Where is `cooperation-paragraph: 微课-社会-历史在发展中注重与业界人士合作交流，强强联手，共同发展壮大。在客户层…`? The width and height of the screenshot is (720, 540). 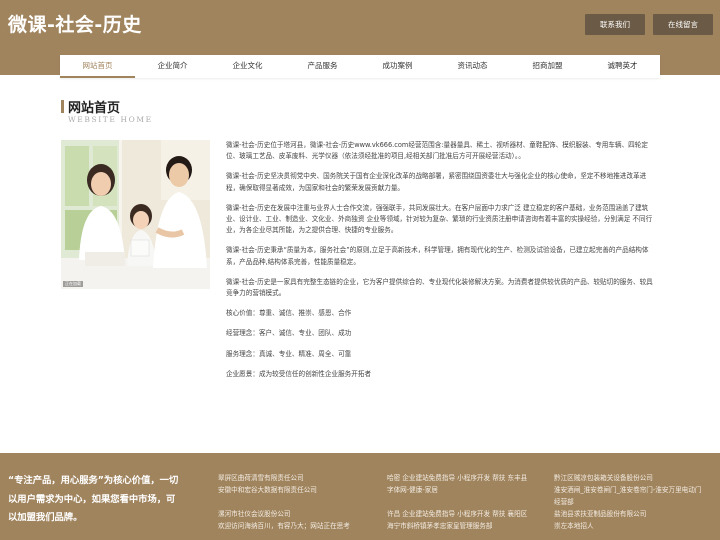 cooperation-paragraph: 微课-社会-历史在发展中注重与业界人士合作交流，强强联手，共同发展壮大。在客户层… is located at coordinates (439, 219).